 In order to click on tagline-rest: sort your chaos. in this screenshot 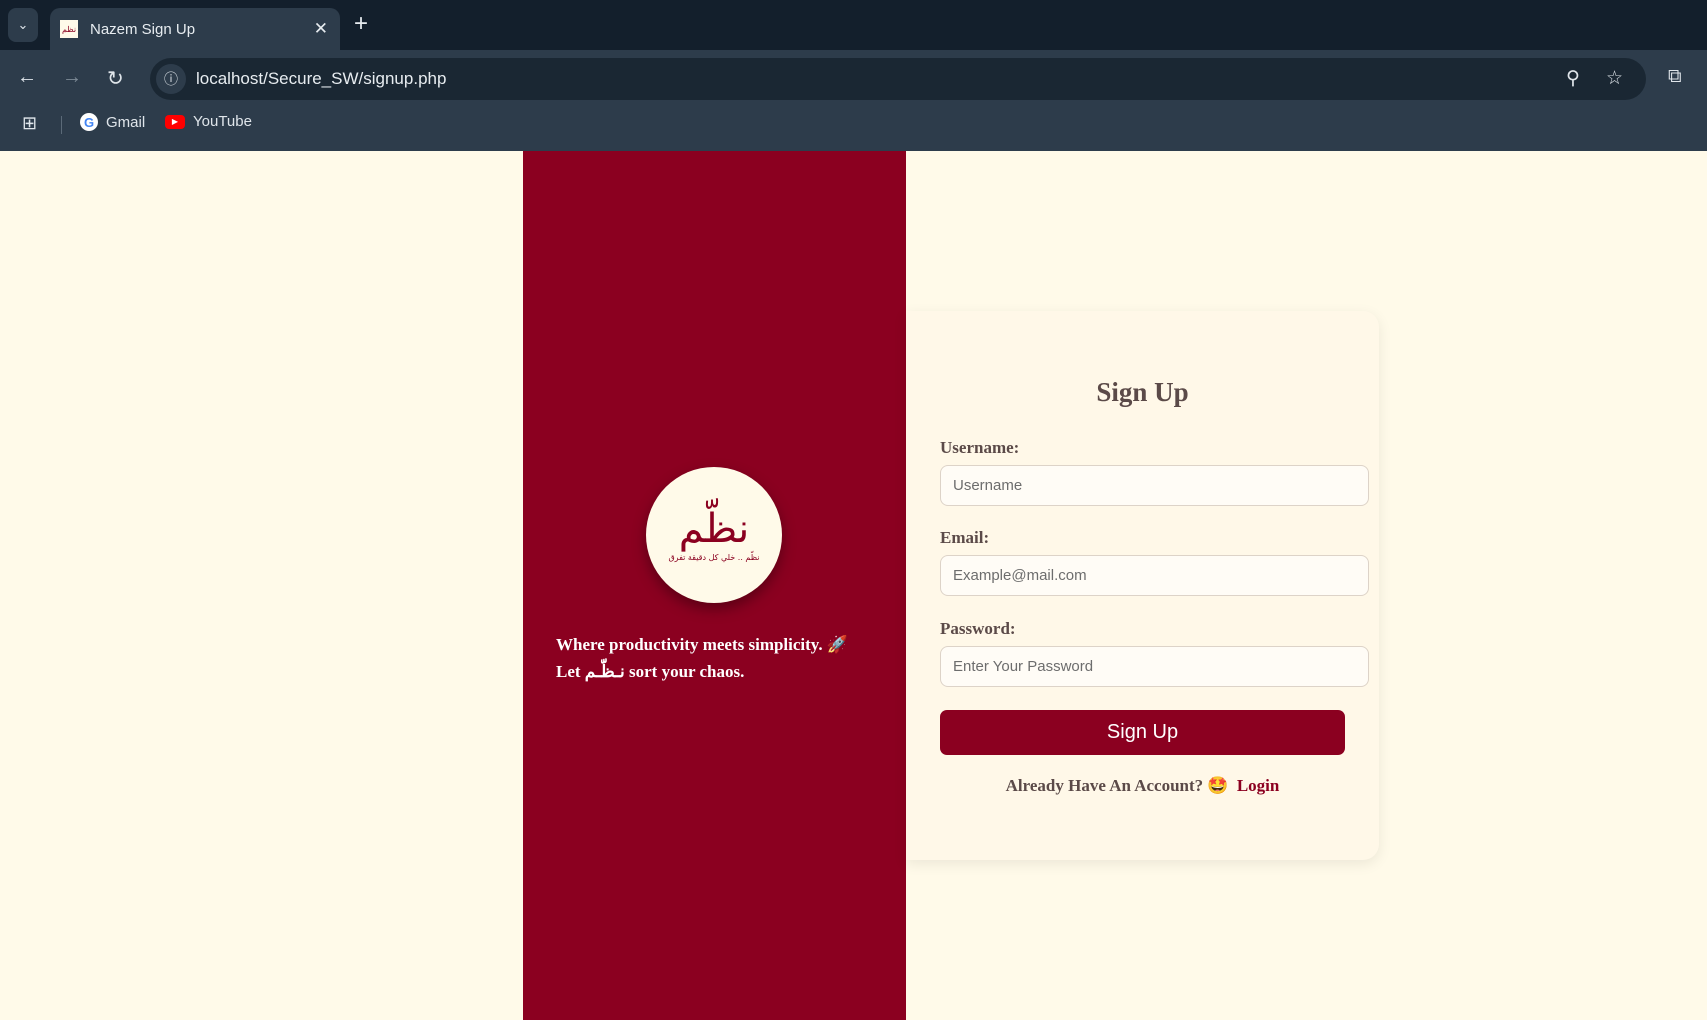, I will do `click(687, 671)`.